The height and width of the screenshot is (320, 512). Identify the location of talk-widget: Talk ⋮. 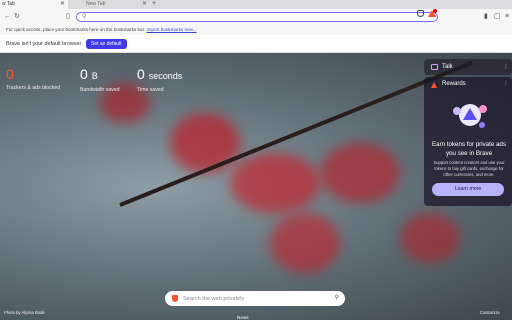
(468, 67).